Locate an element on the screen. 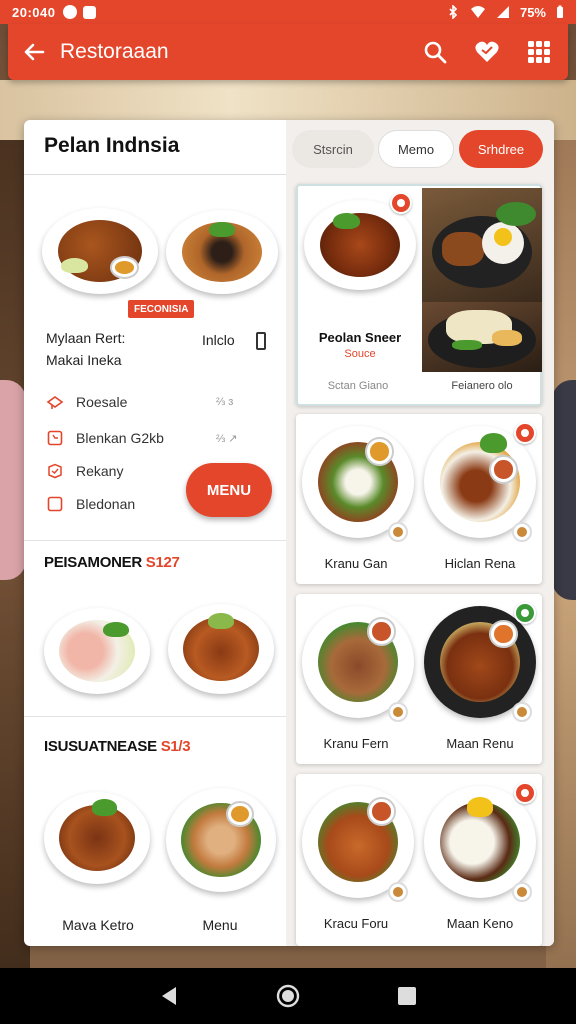  dish-image-stew is located at coordinates (221, 649).